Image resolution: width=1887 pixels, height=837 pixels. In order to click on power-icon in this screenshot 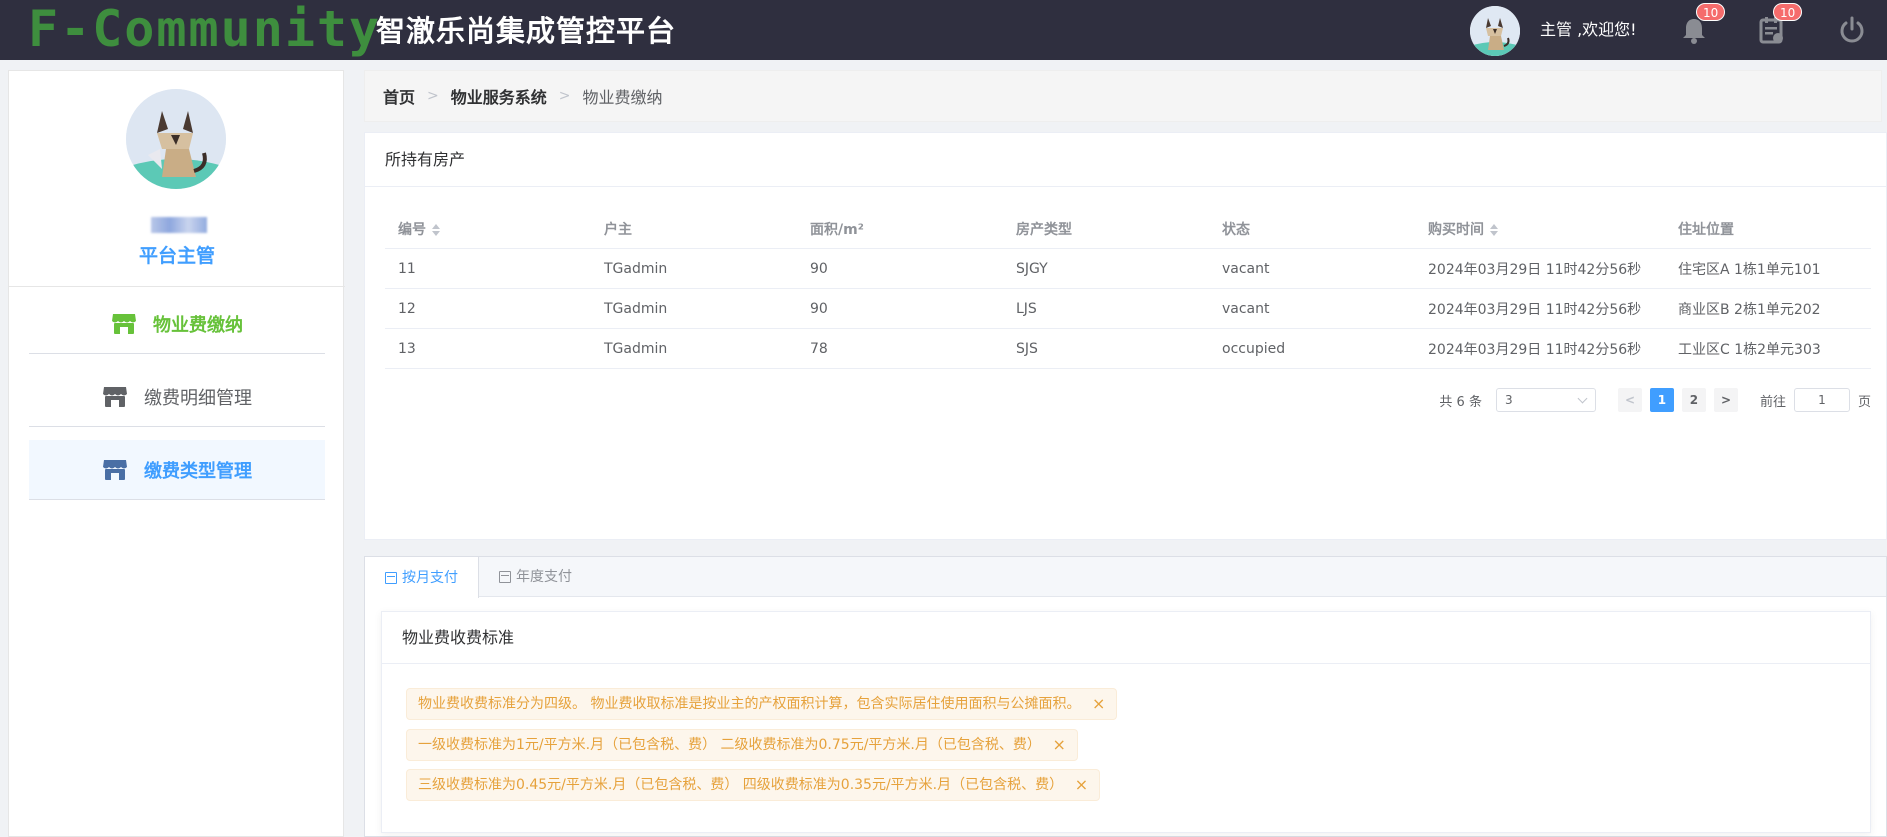, I will do `click(1852, 29)`.